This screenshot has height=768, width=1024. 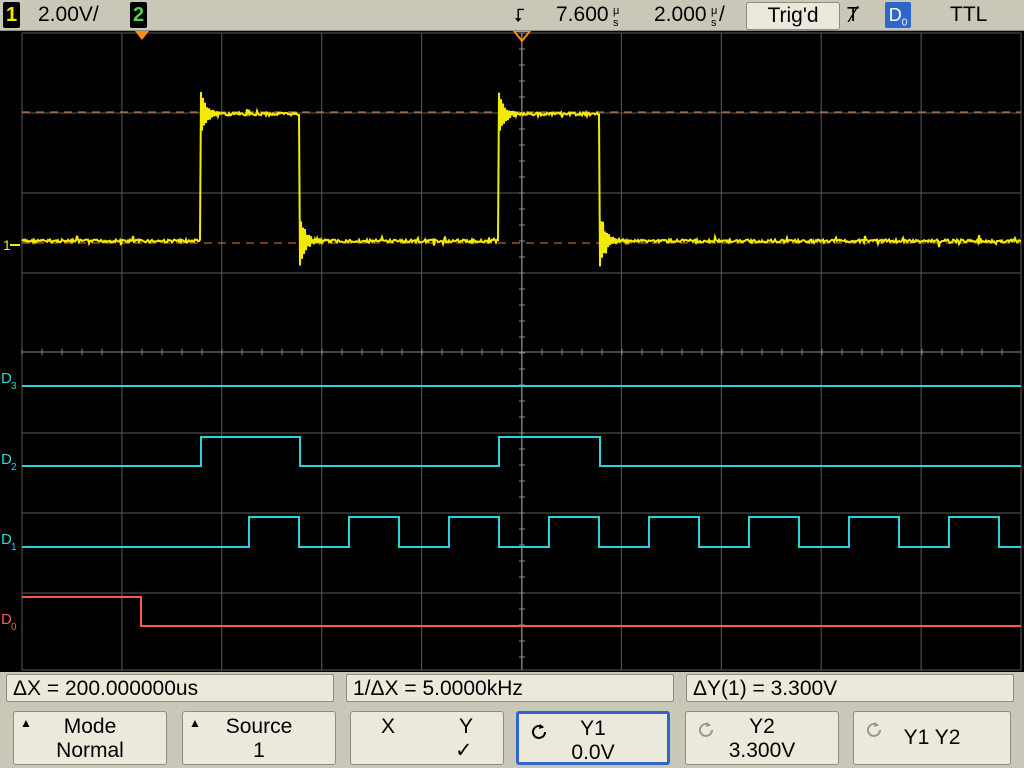 I want to click on trigger-position-icon: ⮦, so click(x=519, y=15).